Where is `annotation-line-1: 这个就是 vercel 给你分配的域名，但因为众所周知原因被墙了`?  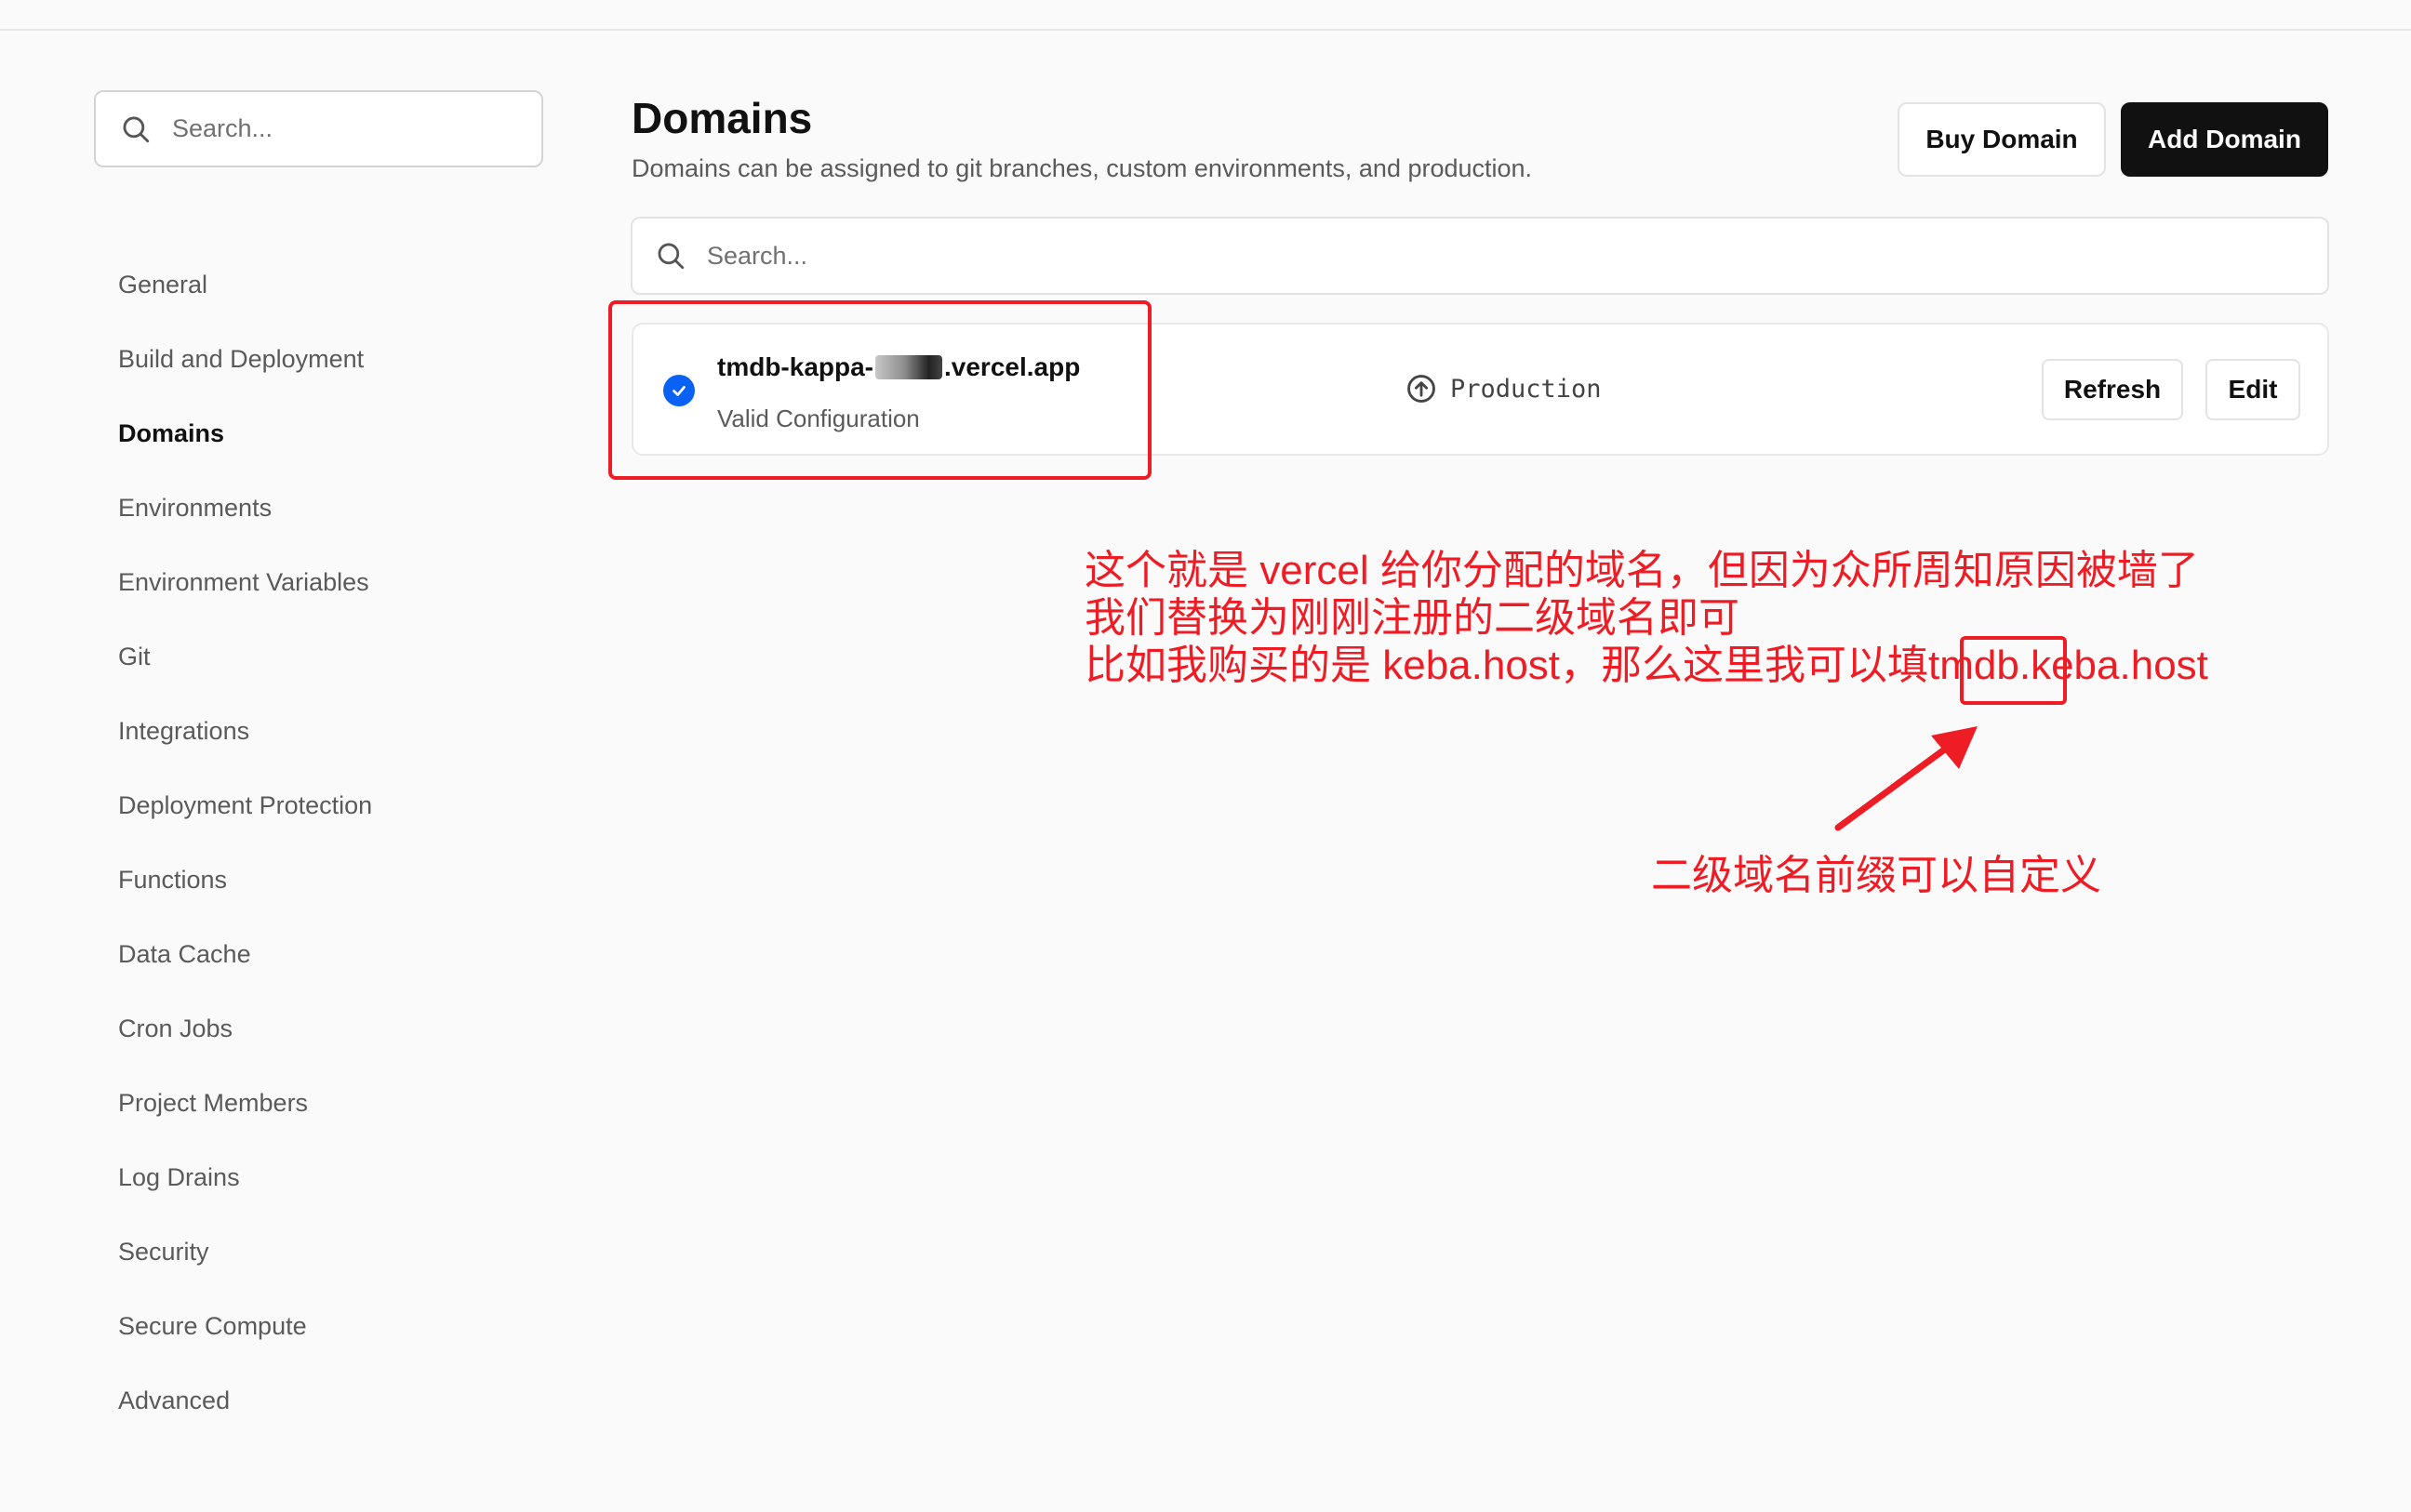 annotation-line-1: 这个就是 vercel 给你分配的域名，但因为众所周知原因被墙了 is located at coordinates (1642, 570).